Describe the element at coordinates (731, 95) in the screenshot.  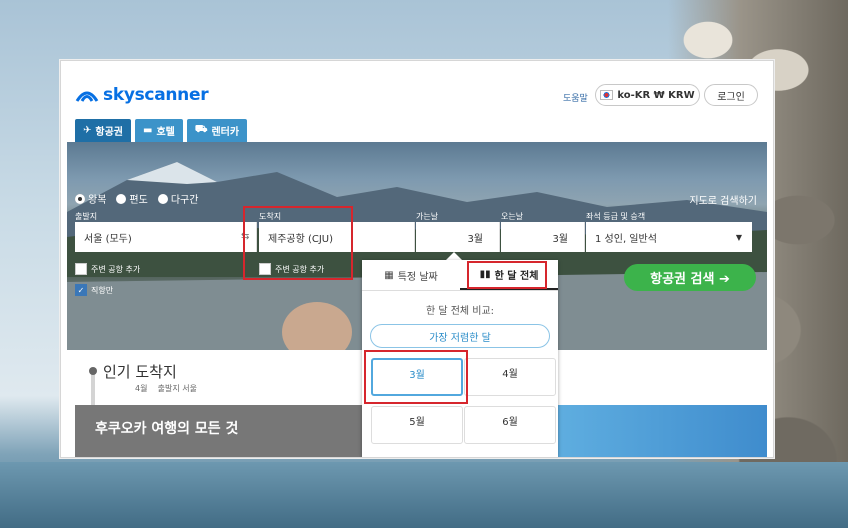
I see `login-button: 로그인` at that location.